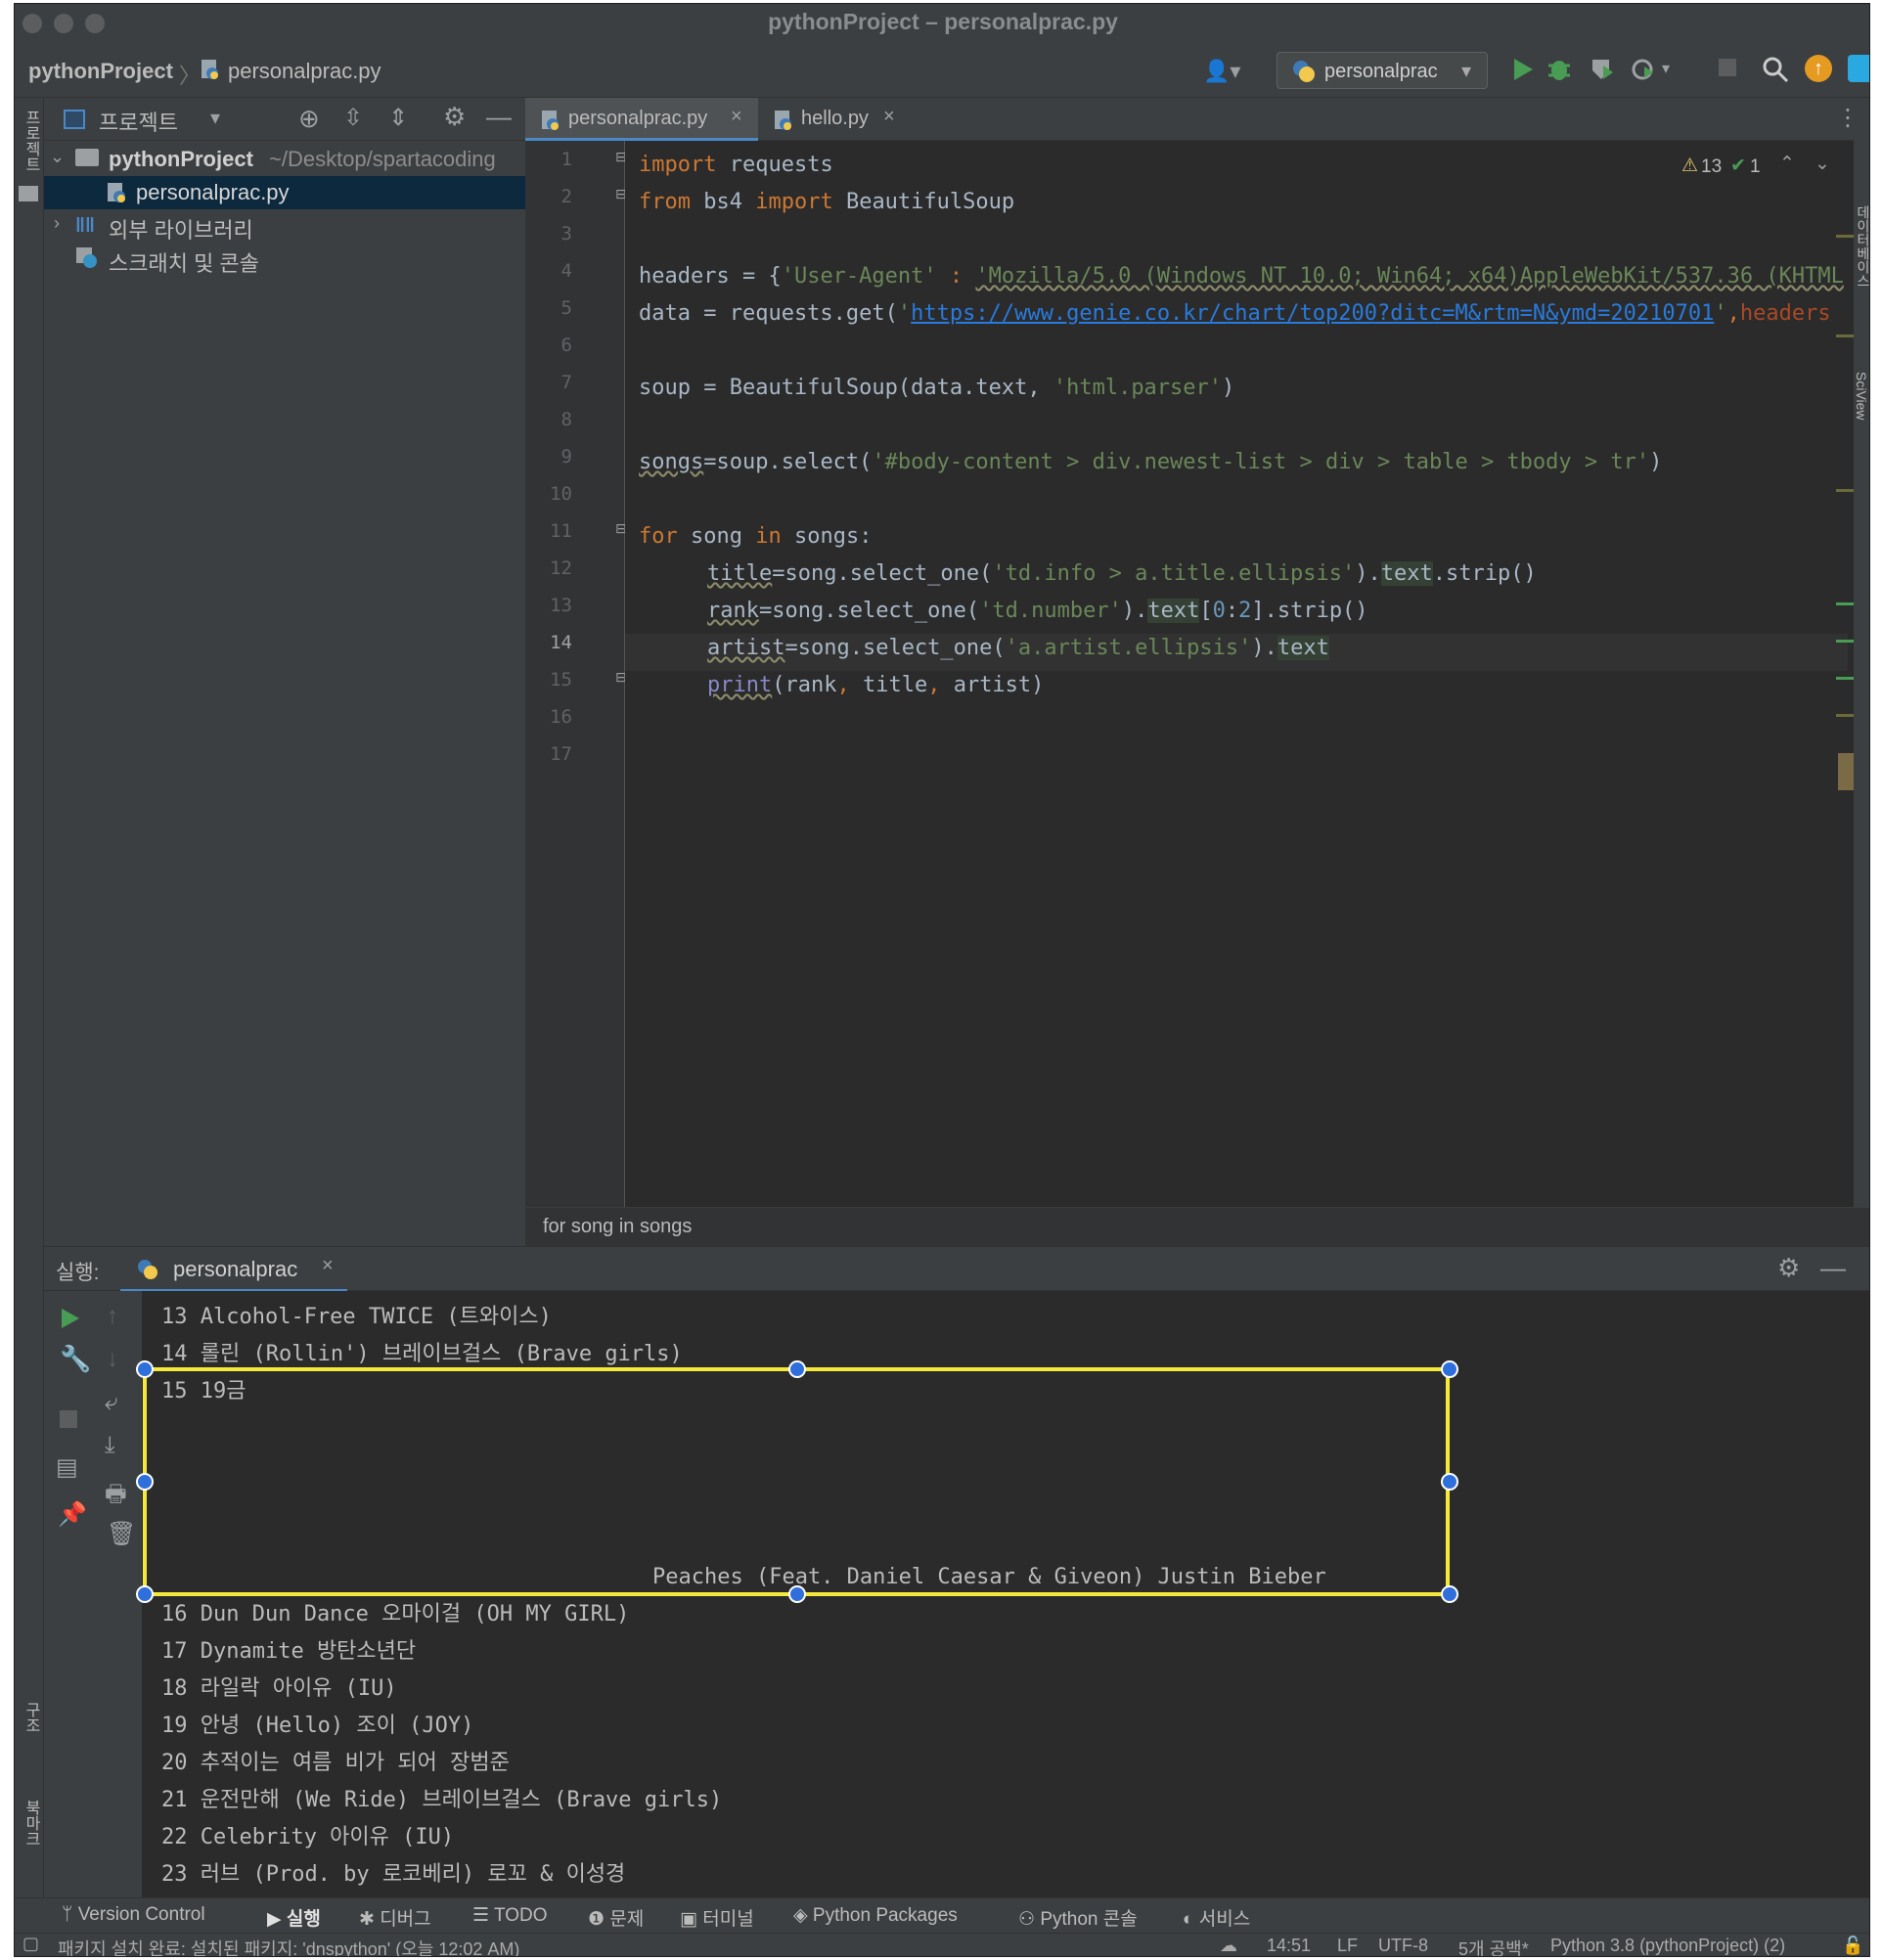 The image size is (1882, 1960). What do you see at coordinates (1559, 72) in the screenshot?
I see `debug-icon` at bounding box center [1559, 72].